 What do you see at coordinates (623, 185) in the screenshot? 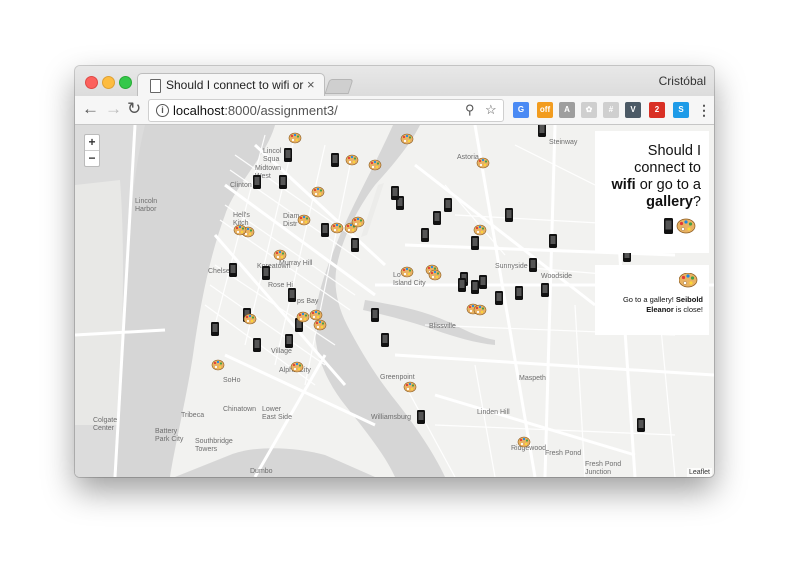
I see `title-wifi: wifi` at bounding box center [623, 185].